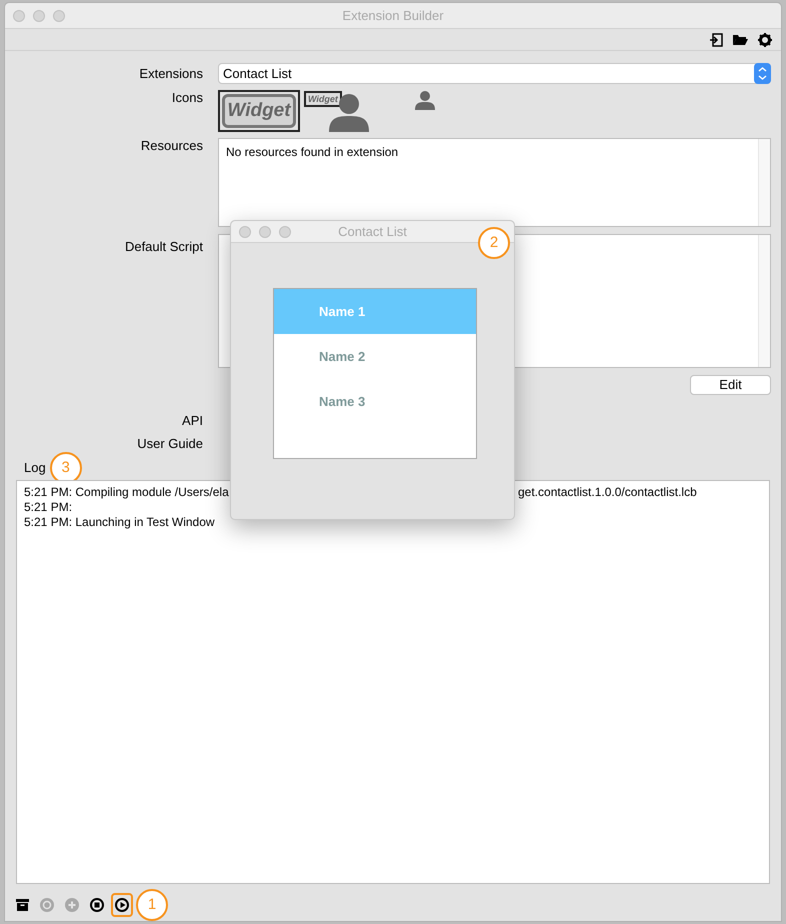 The width and height of the screenshot is (786, 924). What do you see at coordinates (152, 905) in the screenshot?
I see `callout-marker: 1` at bounding box center [152, 905].